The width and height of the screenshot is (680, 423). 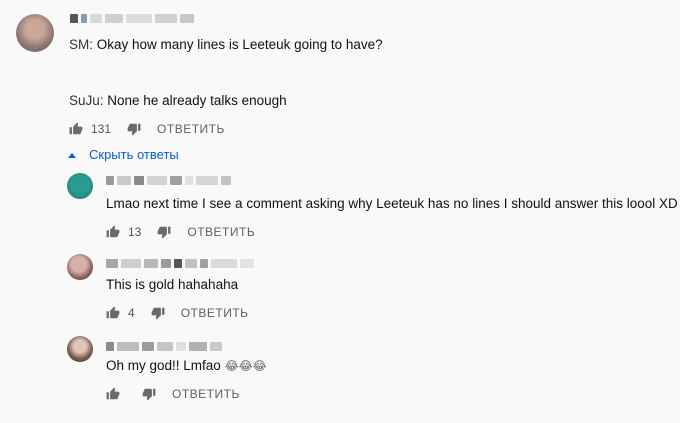 I want to click on like-count: 4, so click(x=131, y=313).